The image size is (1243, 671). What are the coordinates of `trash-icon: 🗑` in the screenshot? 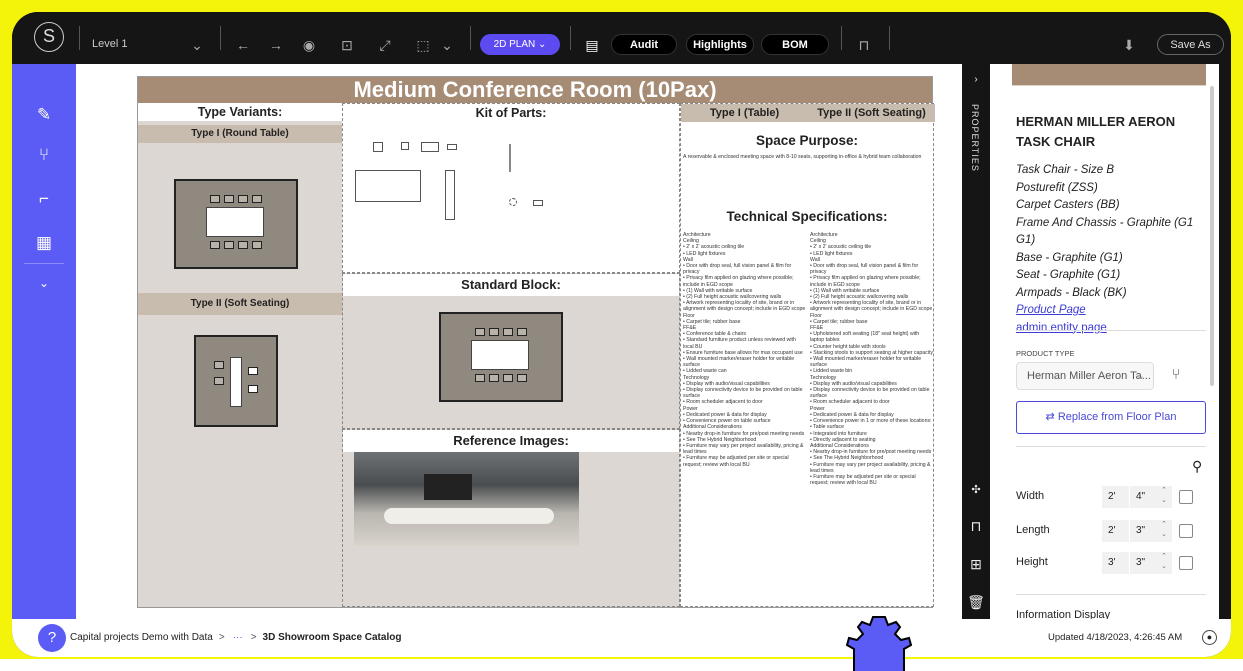 It's located at (976, 602).